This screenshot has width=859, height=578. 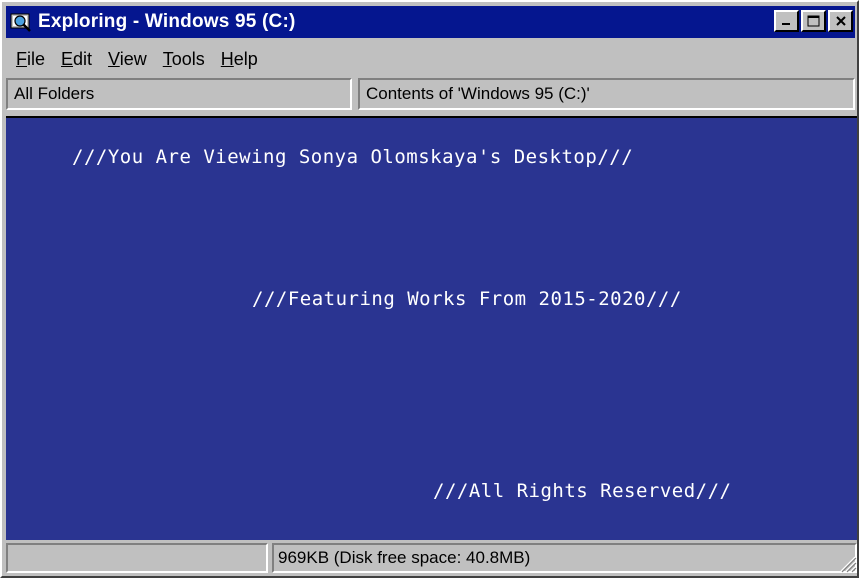 I want to click on status-disk-space: 969KB (Disk free space: 40.8MB), so click(x=564, y=558).